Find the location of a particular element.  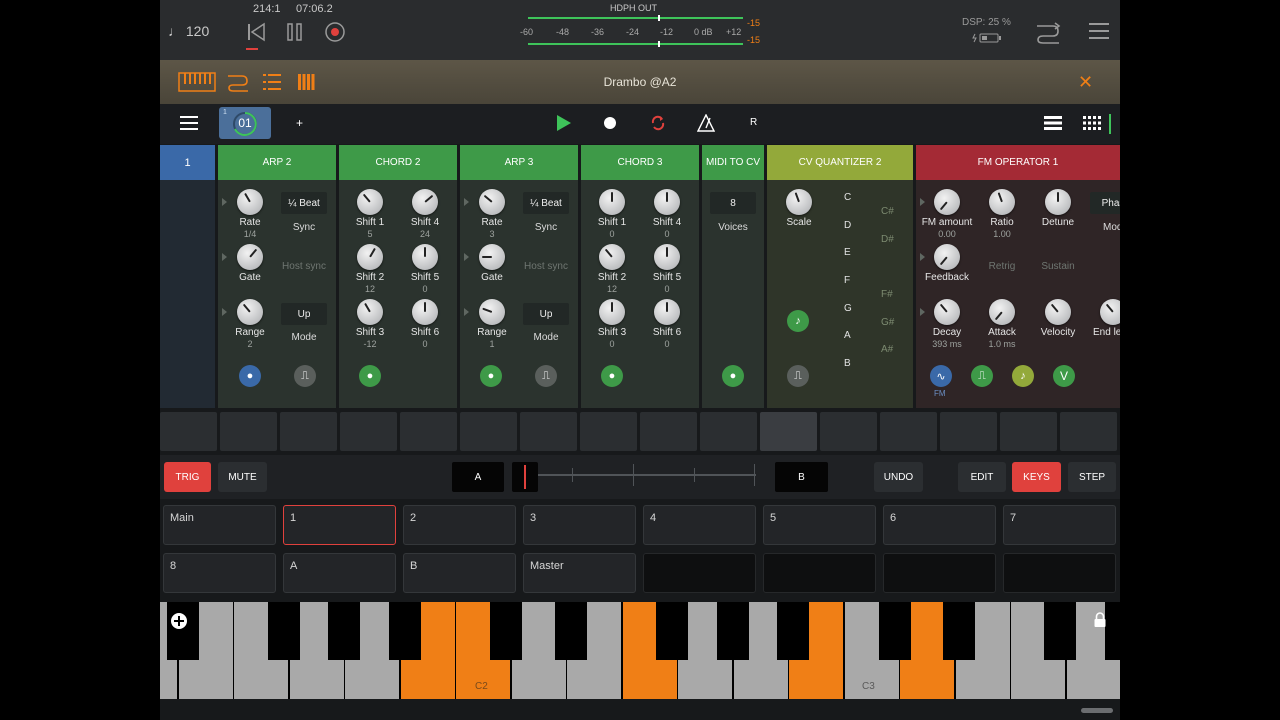

loop-icon is located at coordinates (658, 123).